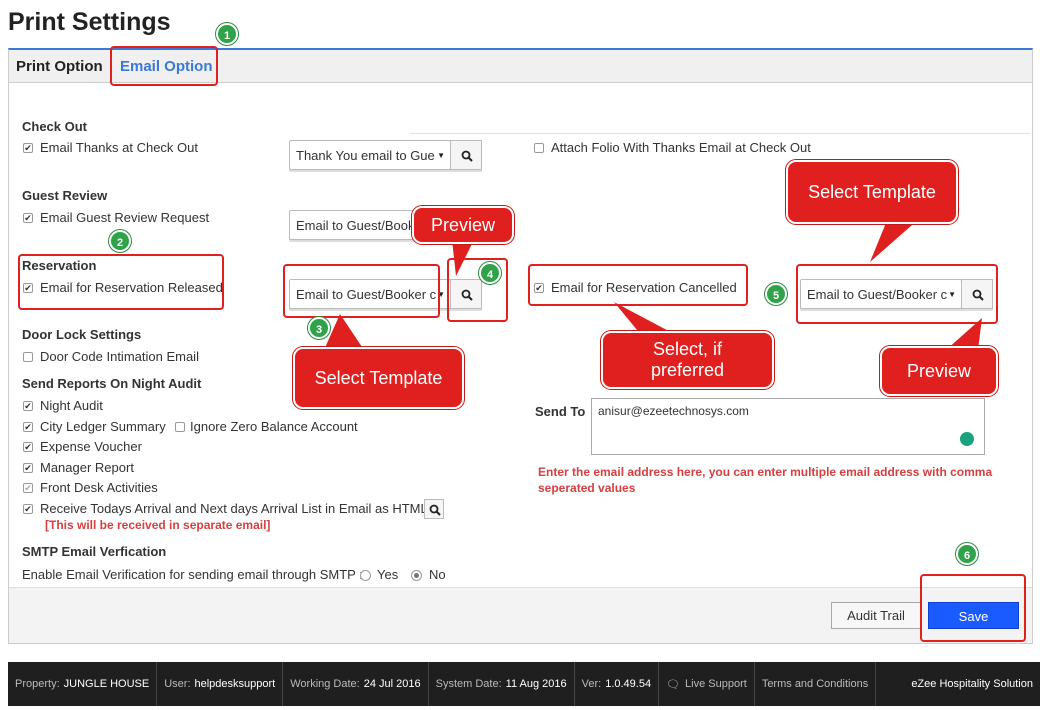 The height and width of the screenshot is (710, 1040). What do you see at coordinates (274, 426) in the screenshot?
I see `ignore-zero-label: Ignore Zero Balance Account` at bounding box center [274, 426].